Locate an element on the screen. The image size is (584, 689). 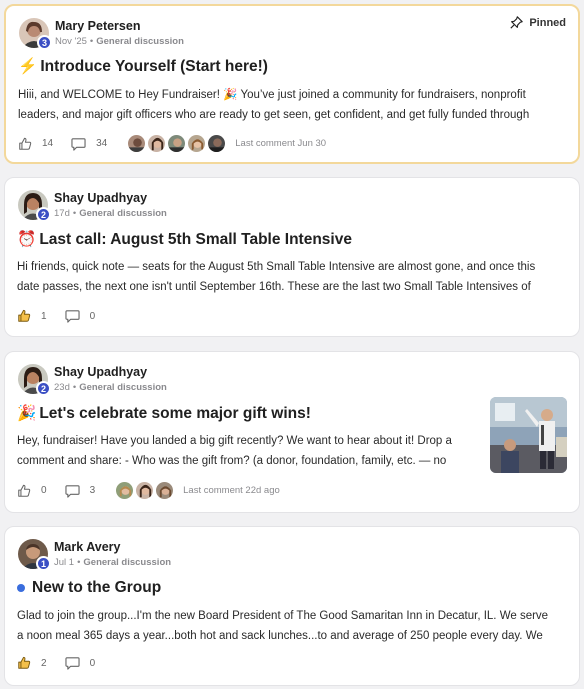
level-badge: 3 is located at coordinates (44, 42).